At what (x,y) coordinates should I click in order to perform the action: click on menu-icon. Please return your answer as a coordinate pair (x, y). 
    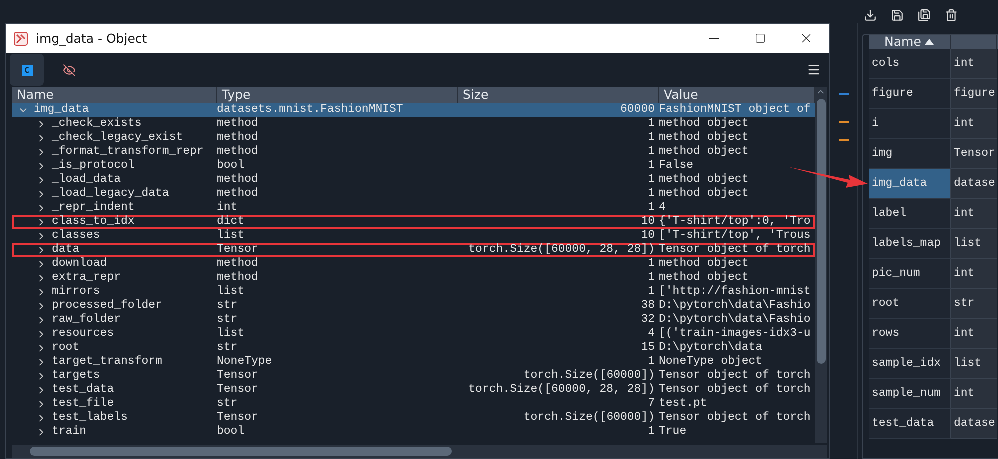
    Looking at the image, I should click on (814, 70).